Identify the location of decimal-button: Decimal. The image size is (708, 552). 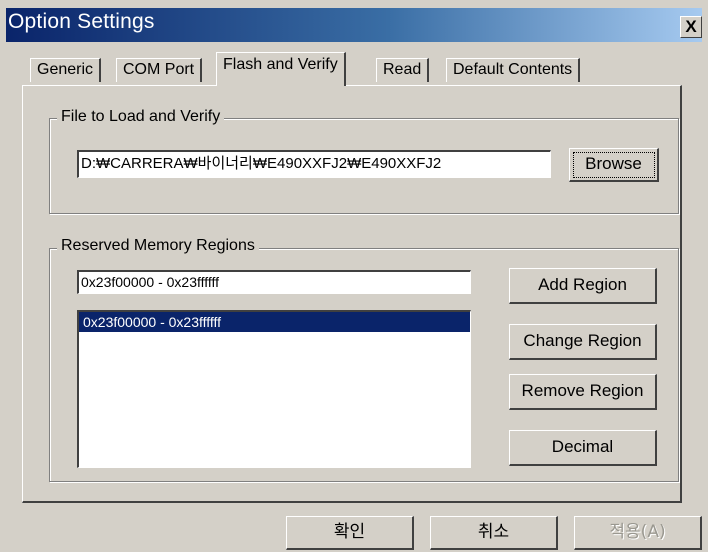
(583, 448).